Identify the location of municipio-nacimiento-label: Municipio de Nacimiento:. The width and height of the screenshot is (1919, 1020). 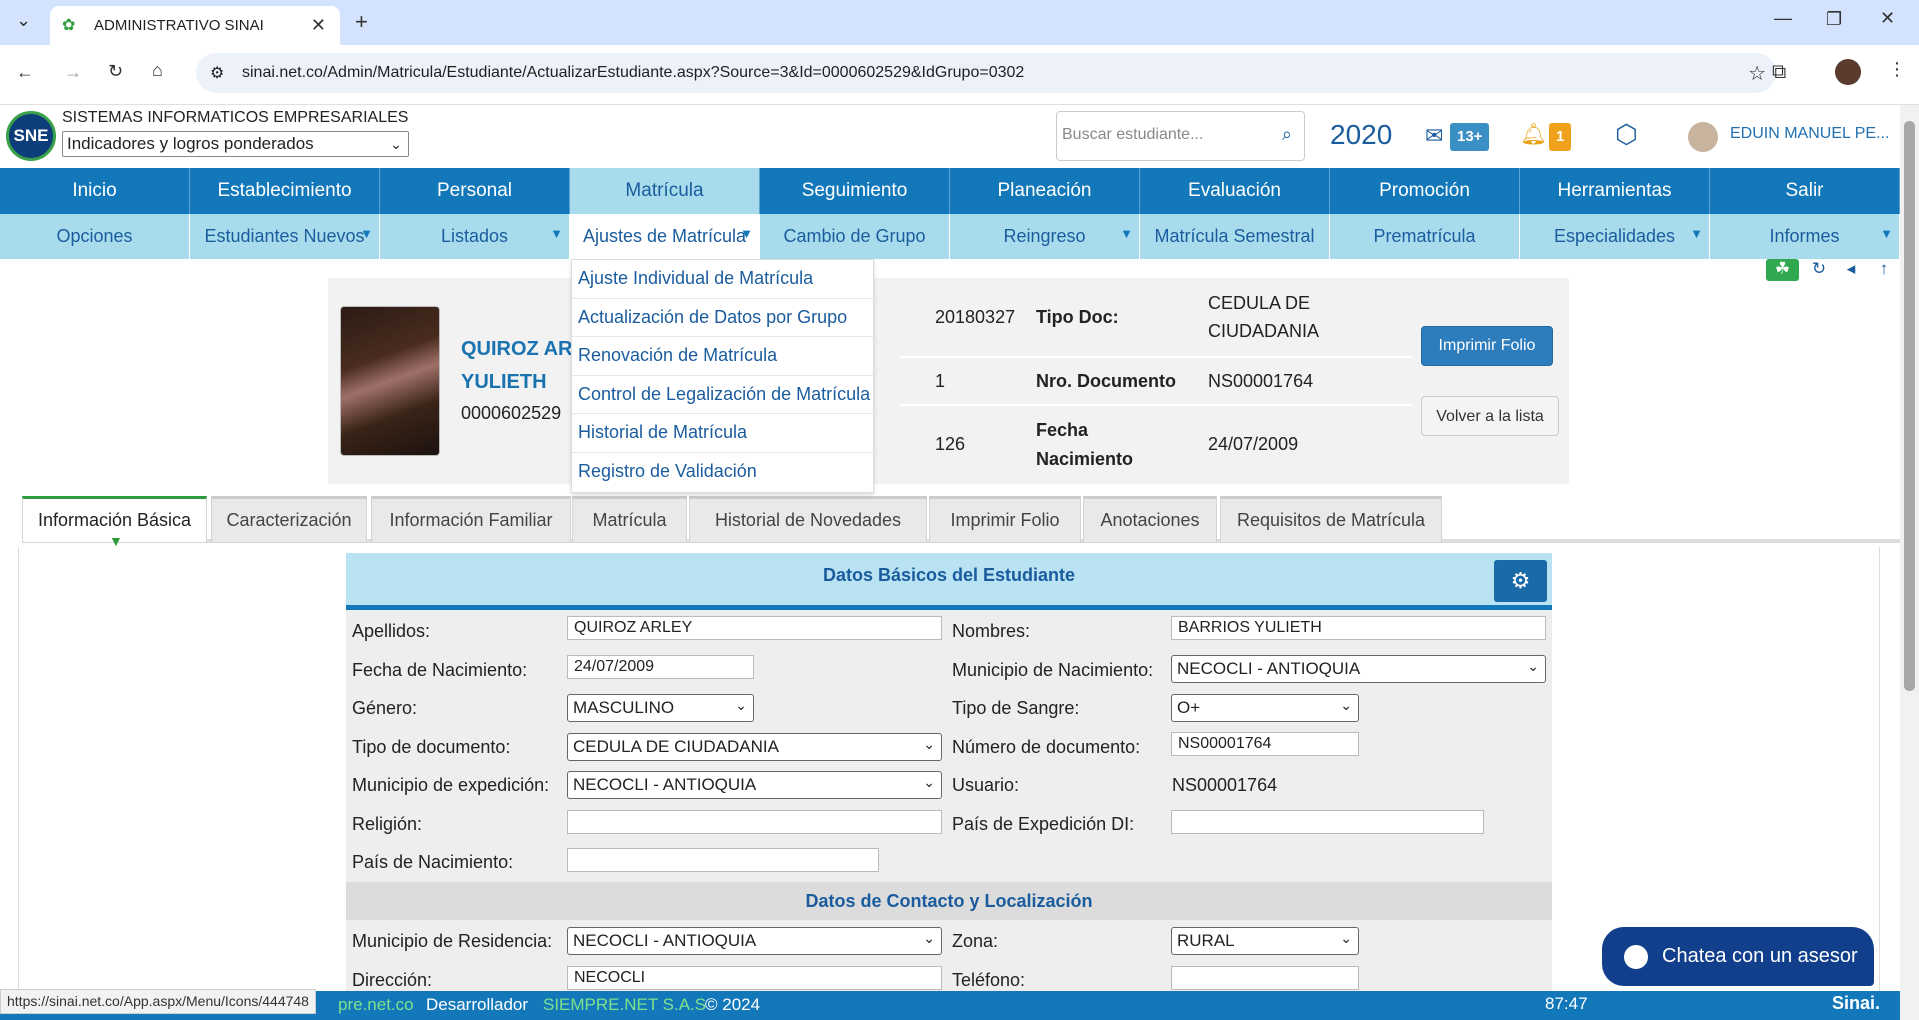
(1053, 670).